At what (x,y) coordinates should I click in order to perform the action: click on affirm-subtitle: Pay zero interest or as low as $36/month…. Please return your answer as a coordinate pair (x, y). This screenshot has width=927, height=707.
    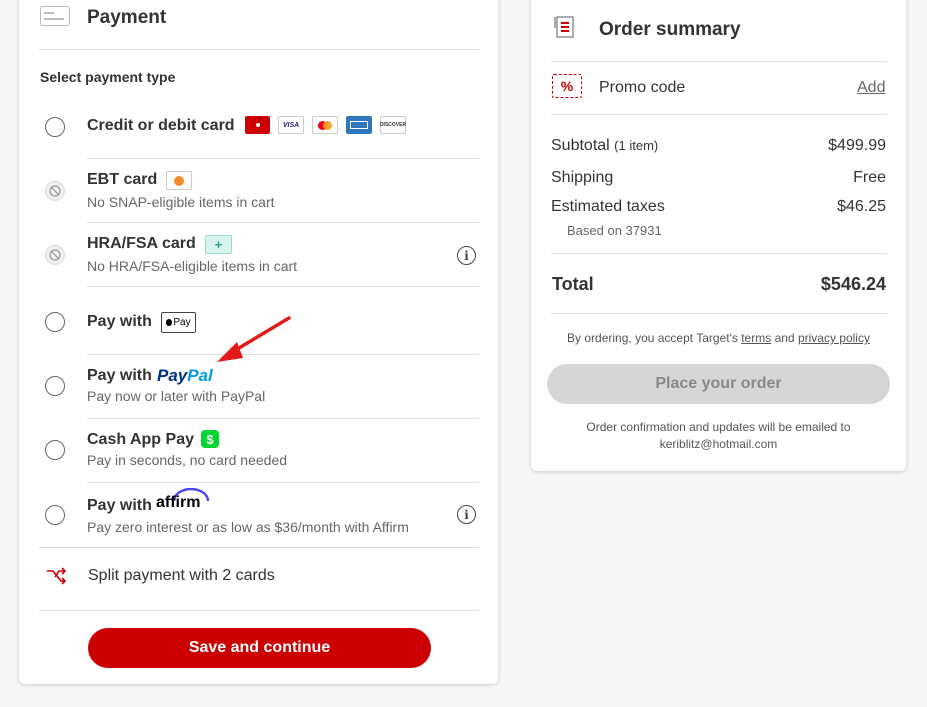
    Looking at the image, I should click on (248, 527).